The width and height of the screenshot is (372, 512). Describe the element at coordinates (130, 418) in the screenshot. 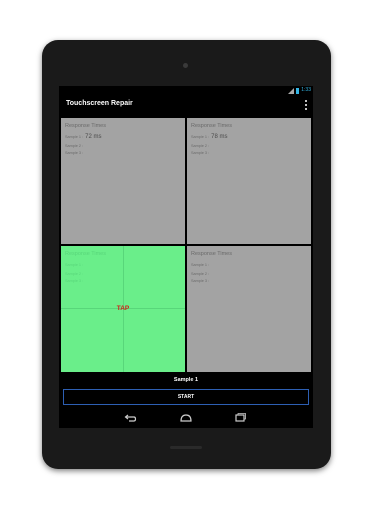

I see `back-icon` at that location.